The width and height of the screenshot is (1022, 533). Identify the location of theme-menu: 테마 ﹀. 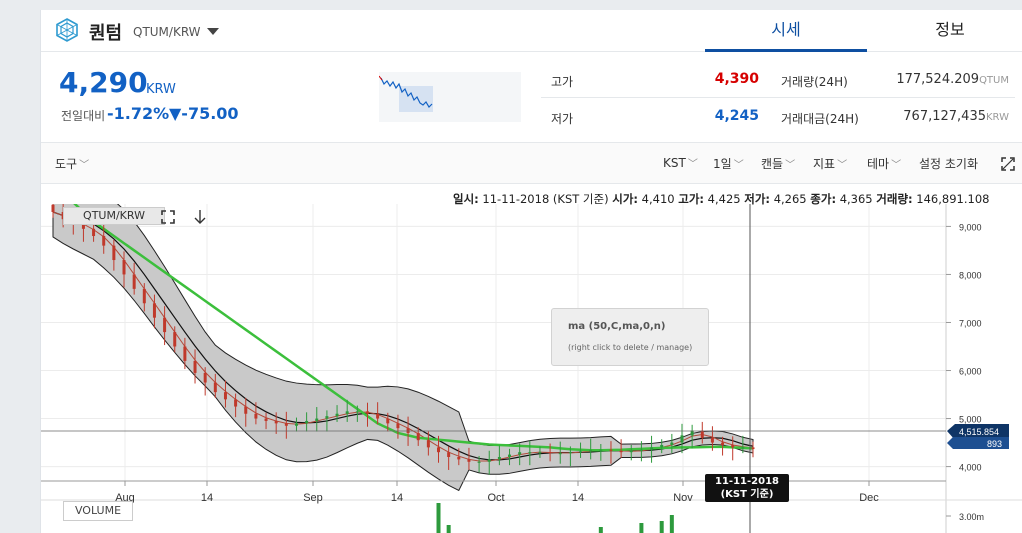
(884, 163).